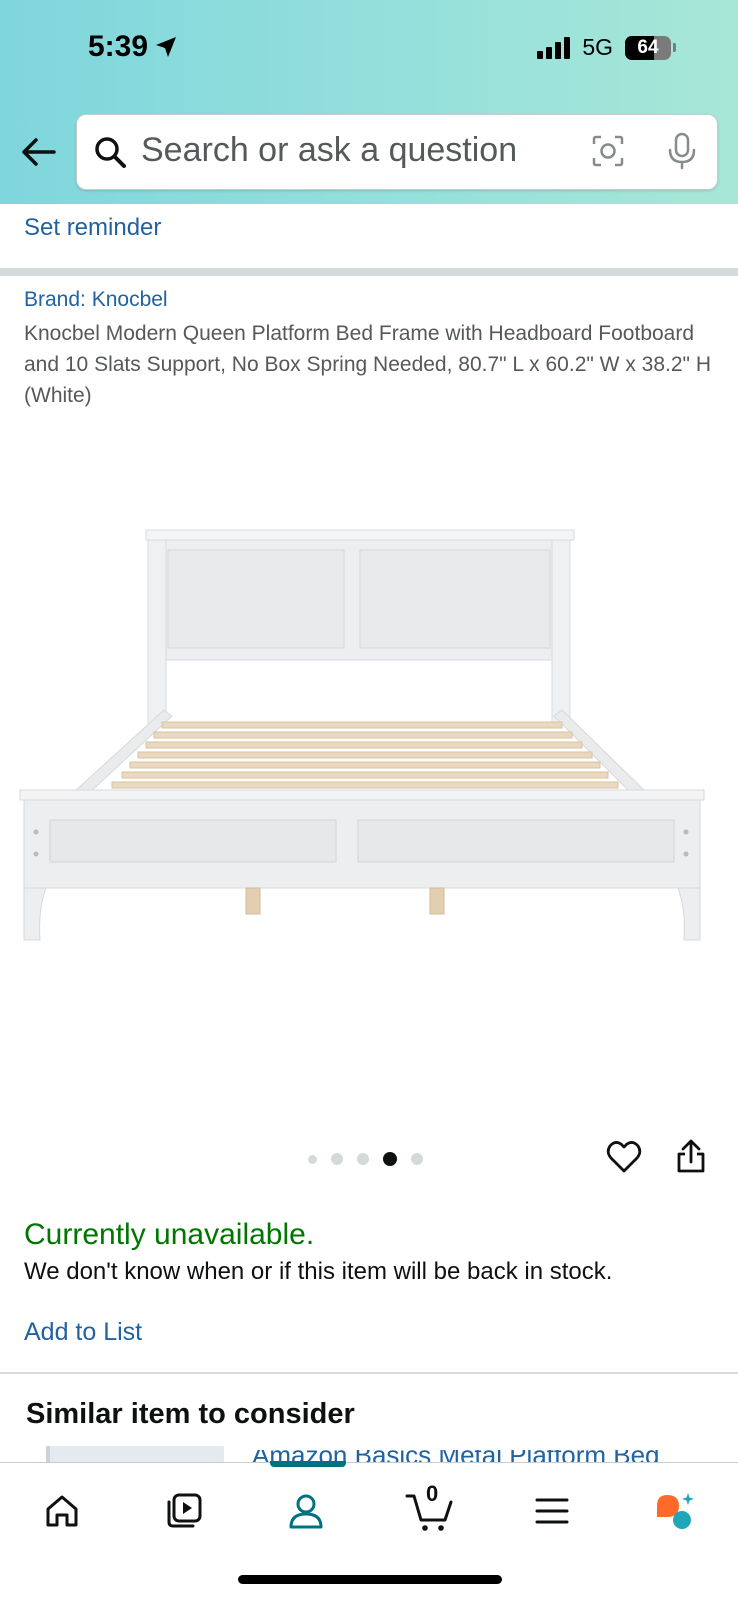 This screenshot has width=738, height=1601. What do you see at coordinates (308, 1464) in the screenshot?
I see `active-tab-indicator` at bounding box center [308, 1464].